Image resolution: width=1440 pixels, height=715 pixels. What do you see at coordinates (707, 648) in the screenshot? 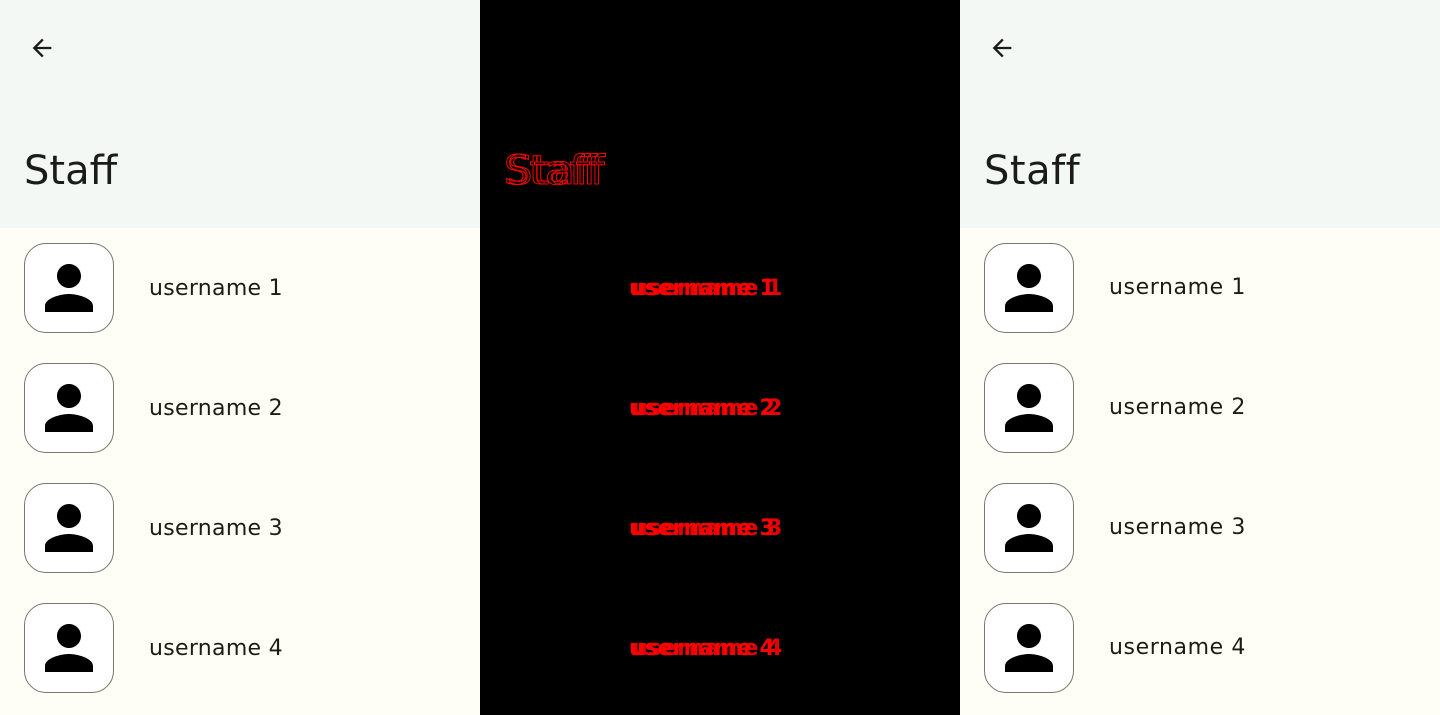
I see `overlay-username-offset: username 4` at bounding box center [707, 648].